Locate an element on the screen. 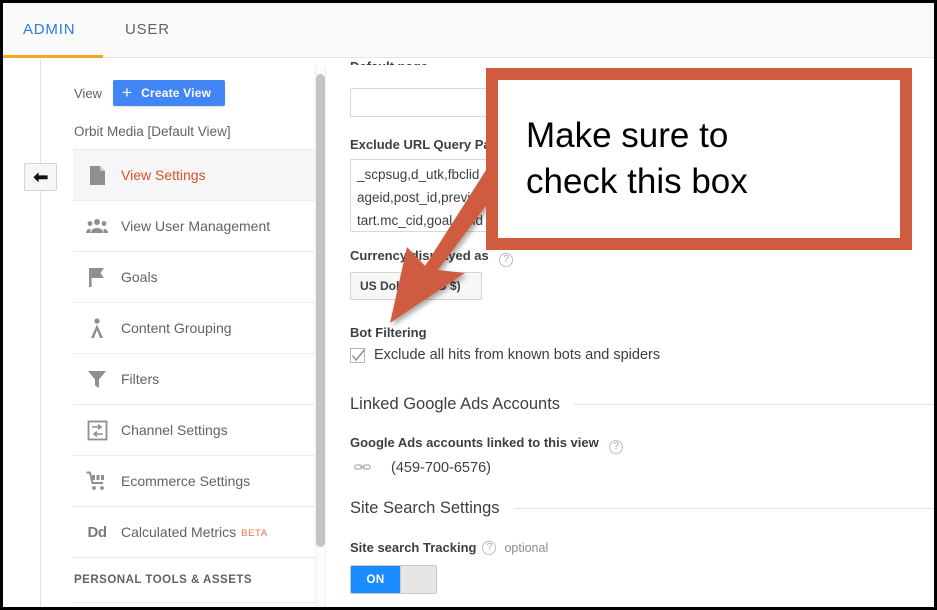 Image resolution: width=937 pixels, height=610 pixels. sidebar-item-view-user-management: View User Management is located at coordinates (194, 226).